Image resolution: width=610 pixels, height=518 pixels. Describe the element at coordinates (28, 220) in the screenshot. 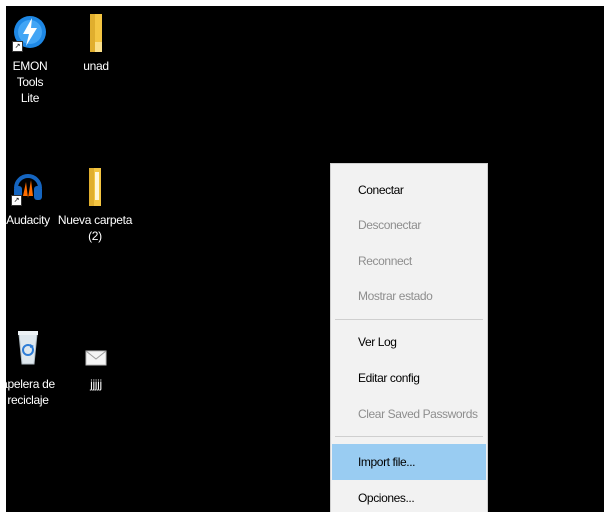

I see `desktop-icon-label: Audacity` at that location.